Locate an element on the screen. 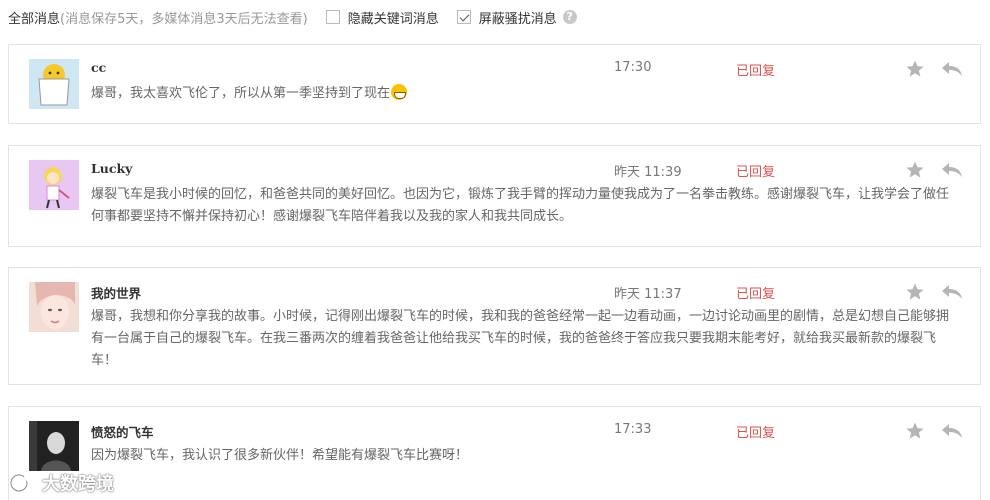  message-time: 昨天 11:39 is located at coordinates (648, 172).